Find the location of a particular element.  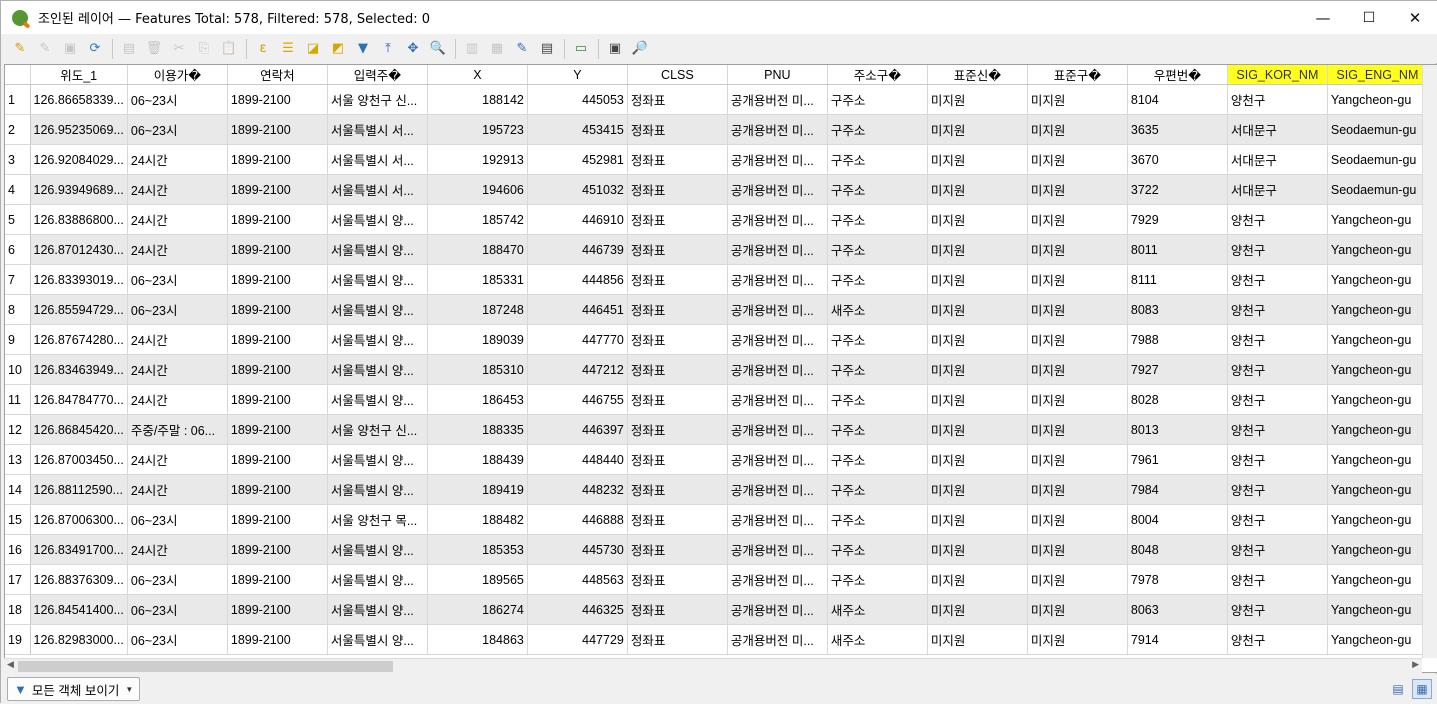

show-all-features-button: ▼ 모든 객체 보이기 ▼ is located at coordinates (74, 689).